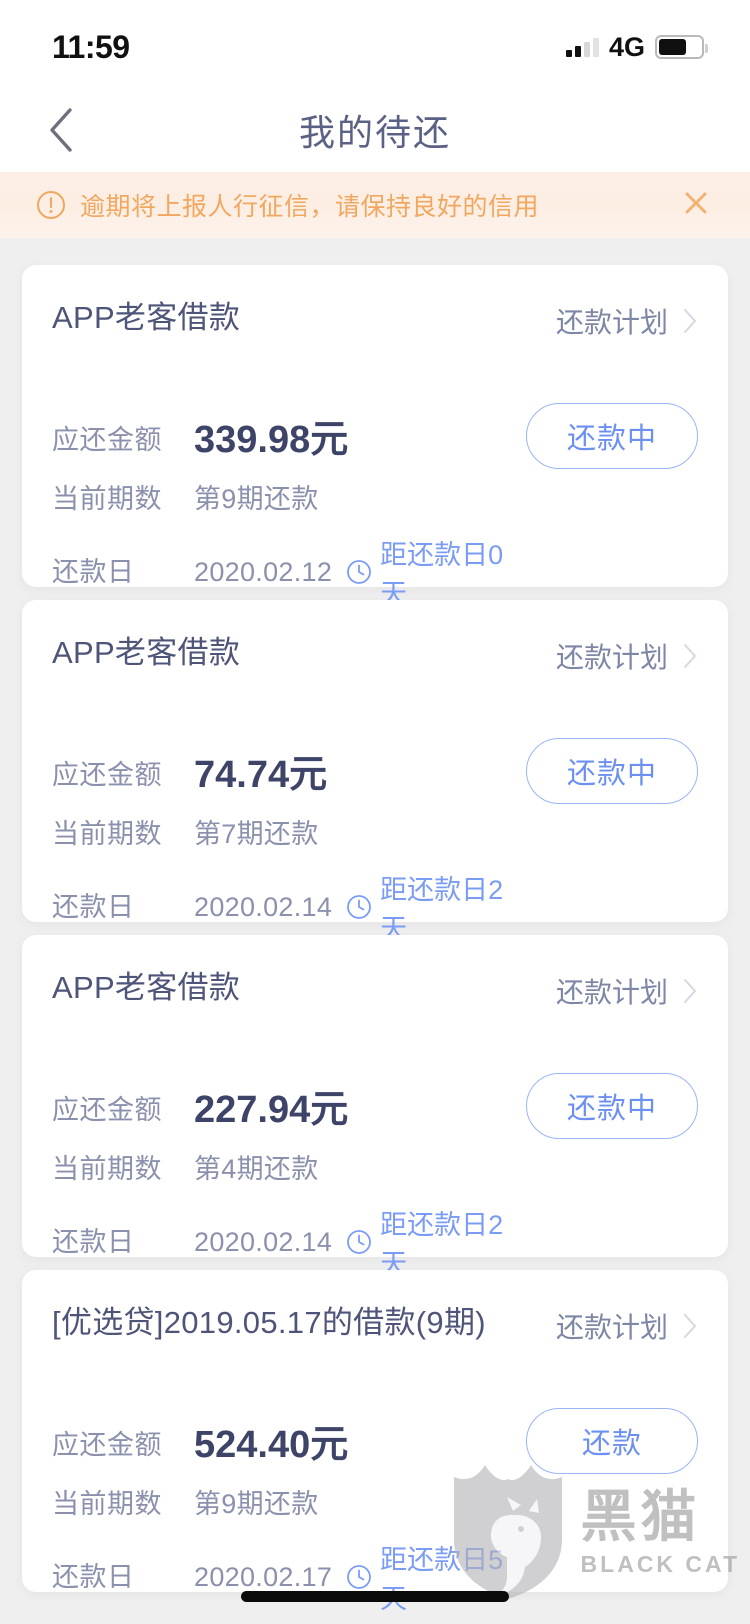 The width and height of the screenshot is (750, 1624). I want to click on countdown-badge: 距还款日5天, so click(436, 1577).